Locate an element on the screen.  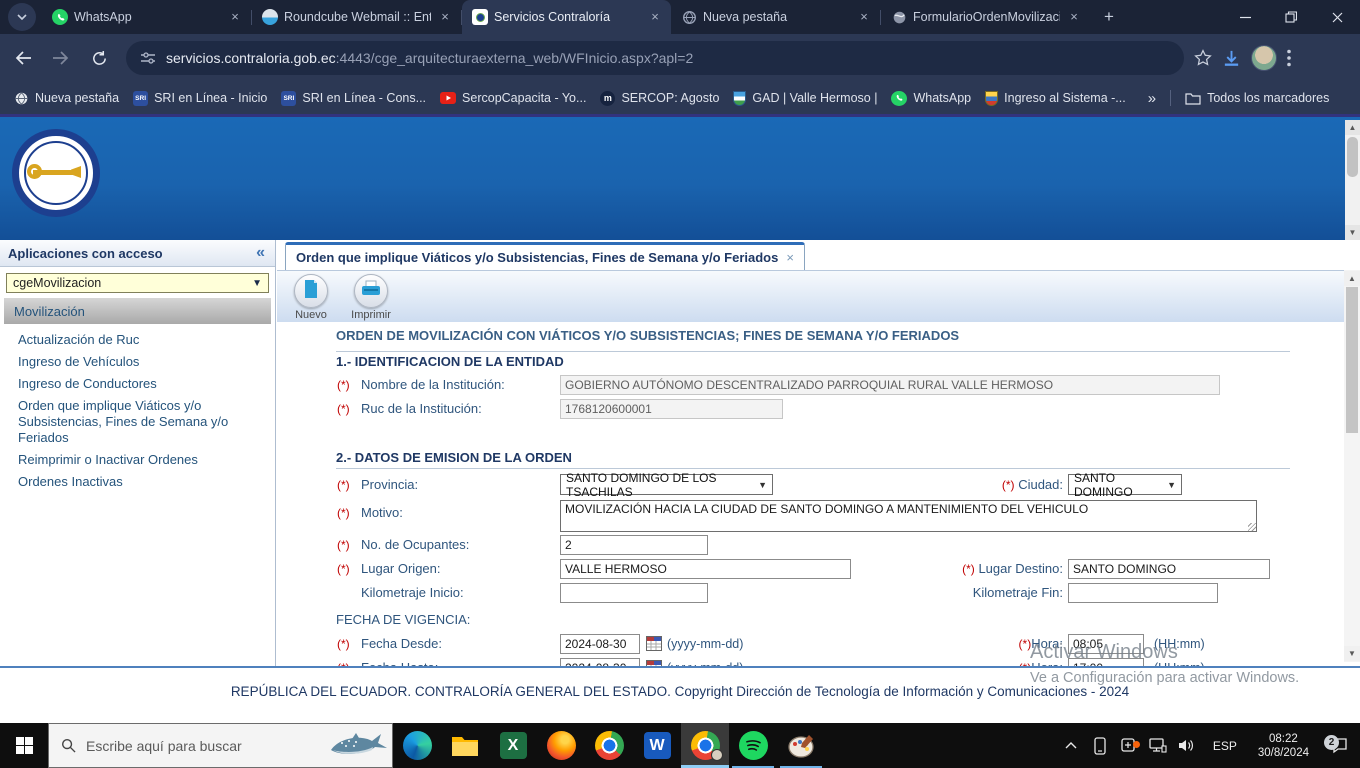
window-minimize-button is located at coordinates (1245, 17).